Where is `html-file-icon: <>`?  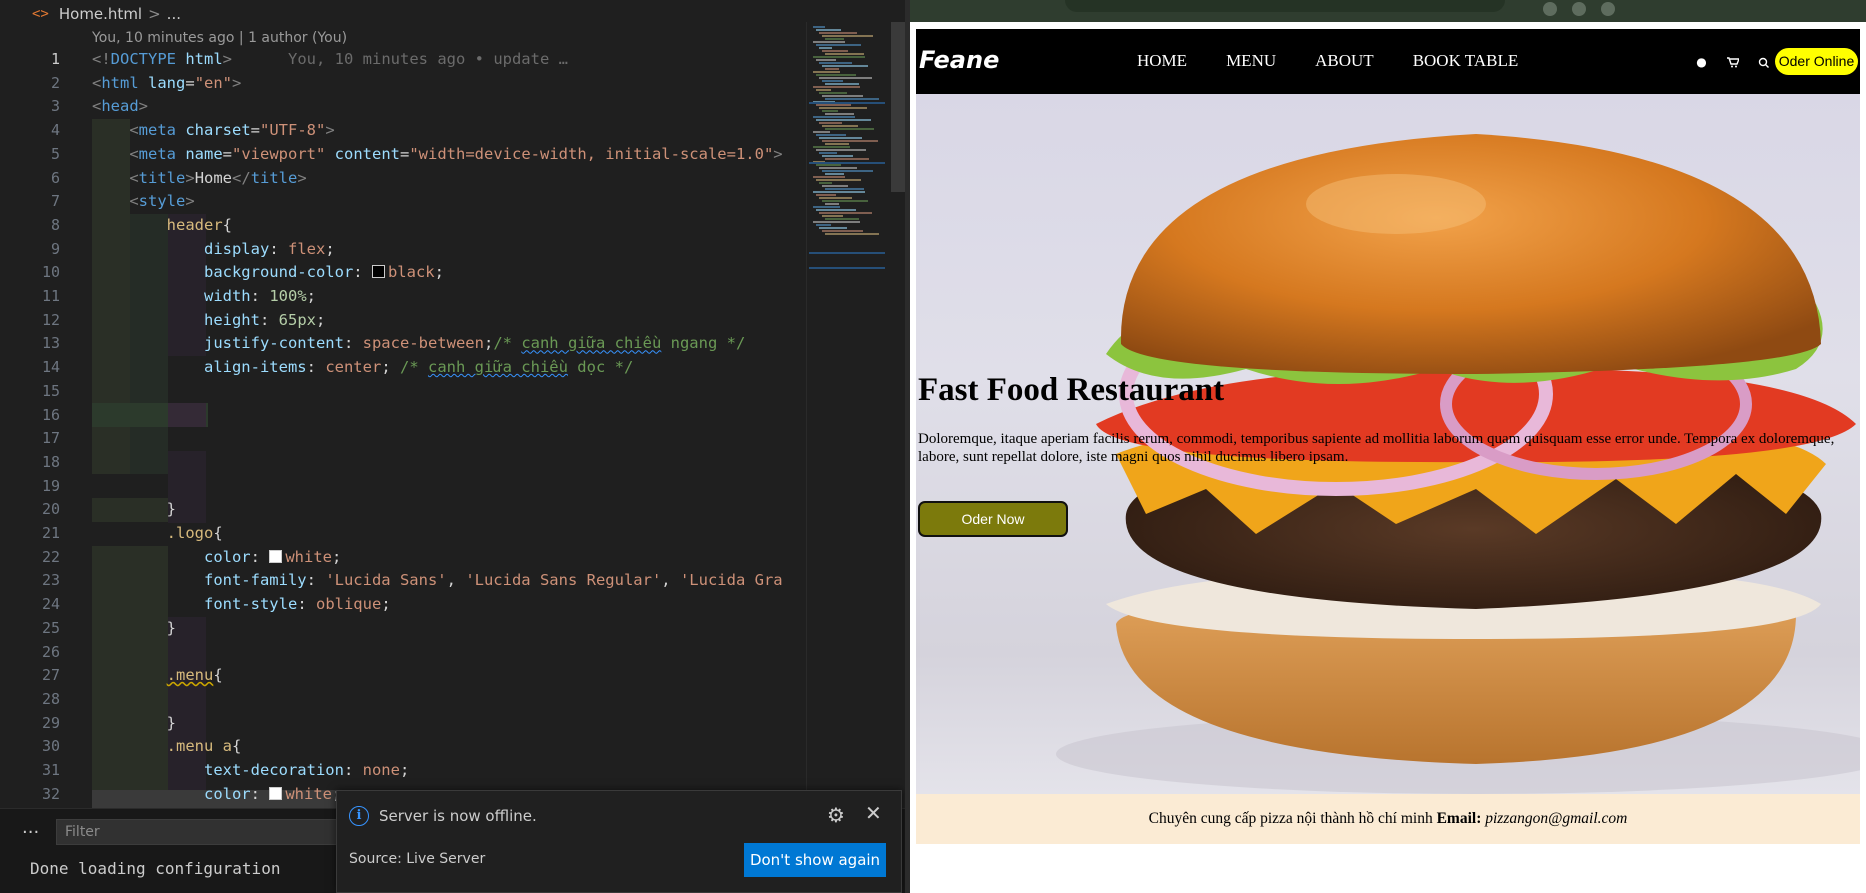 html-file-icon: <> is located at coordinates (40, 14).